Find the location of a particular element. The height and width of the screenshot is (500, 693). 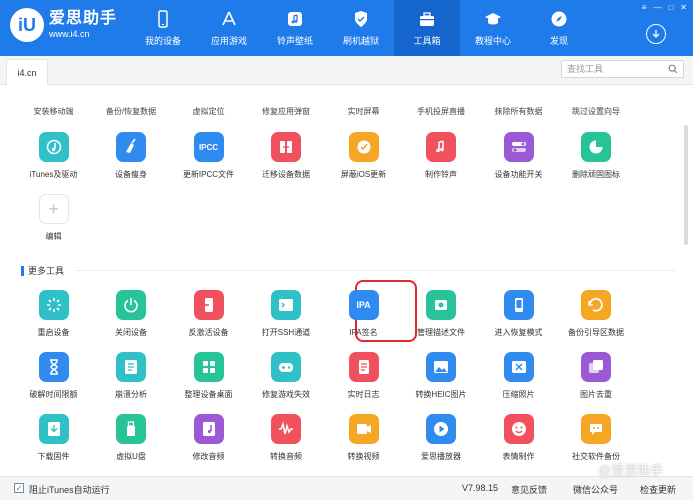

tool-item: 反激活设备 is located at coordinates (208, 314).